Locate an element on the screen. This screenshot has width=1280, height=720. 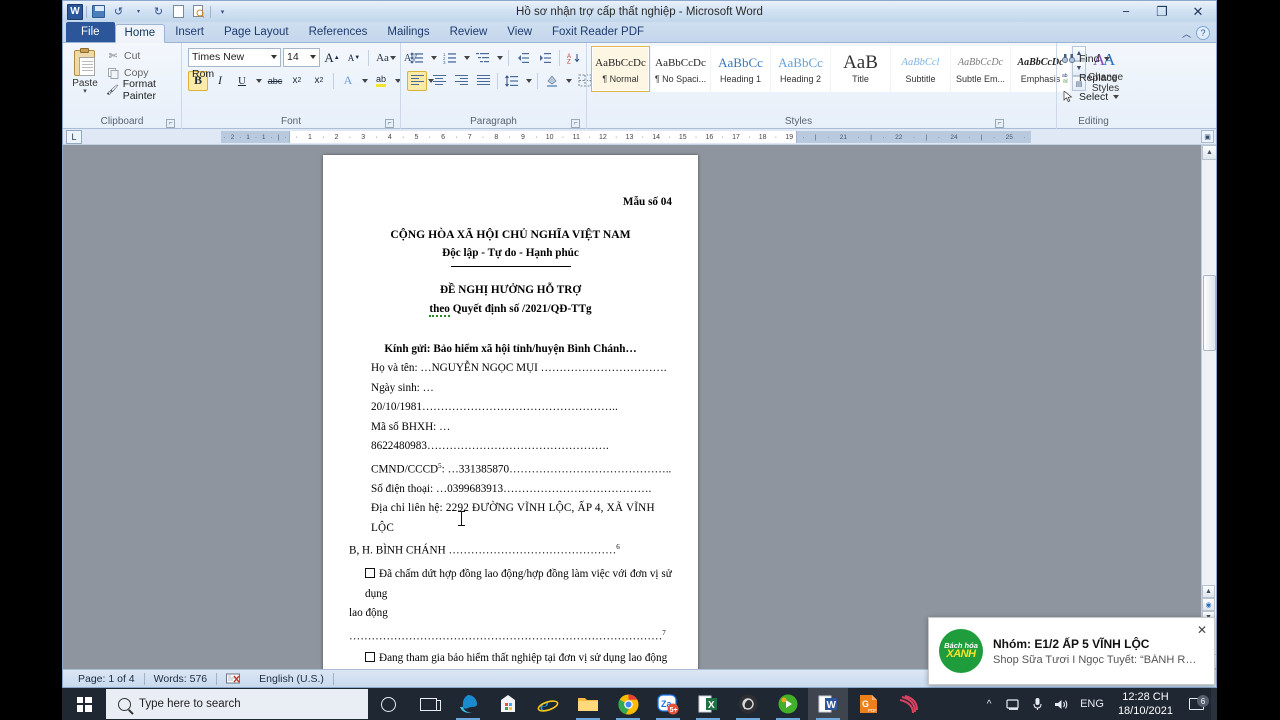
save-icon is located at coordinates (98, 11).